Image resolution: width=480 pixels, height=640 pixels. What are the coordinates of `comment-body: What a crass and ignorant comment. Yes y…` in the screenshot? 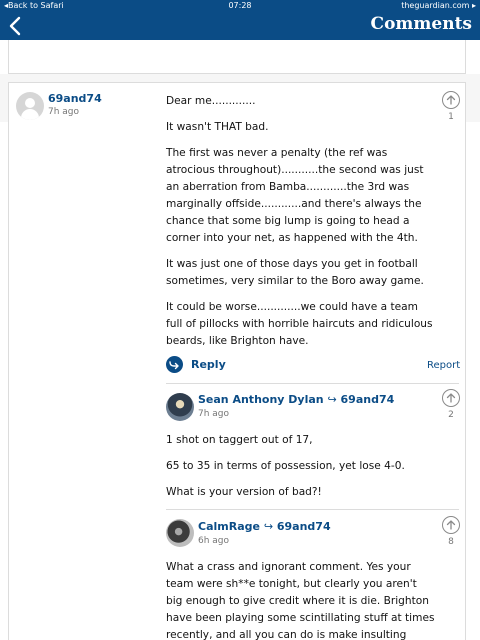 It's located at (301, 599).